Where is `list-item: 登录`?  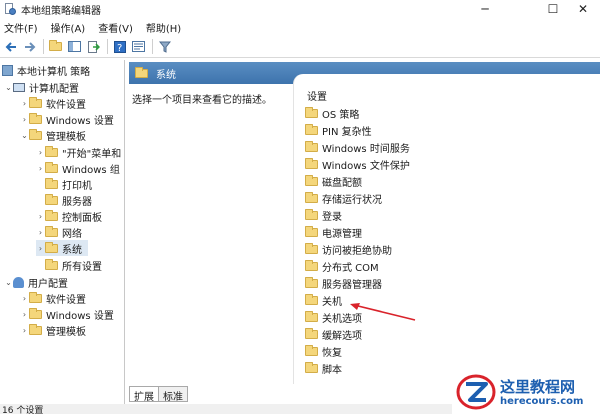 list-item: 登录 is located at coordinates (323, 215).